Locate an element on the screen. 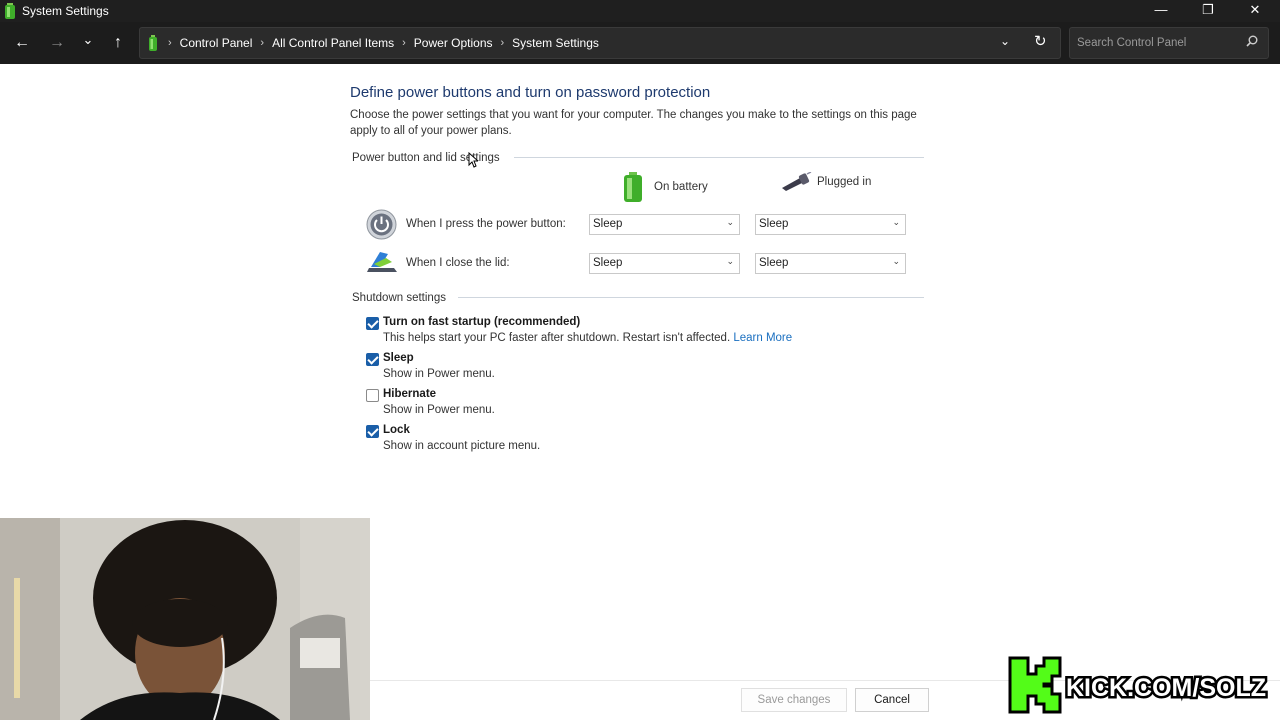 This screenshot has height=720, width=1280. fast-startup-label: Turn on fast startup (recommended) is located at coordinates (481, 322).